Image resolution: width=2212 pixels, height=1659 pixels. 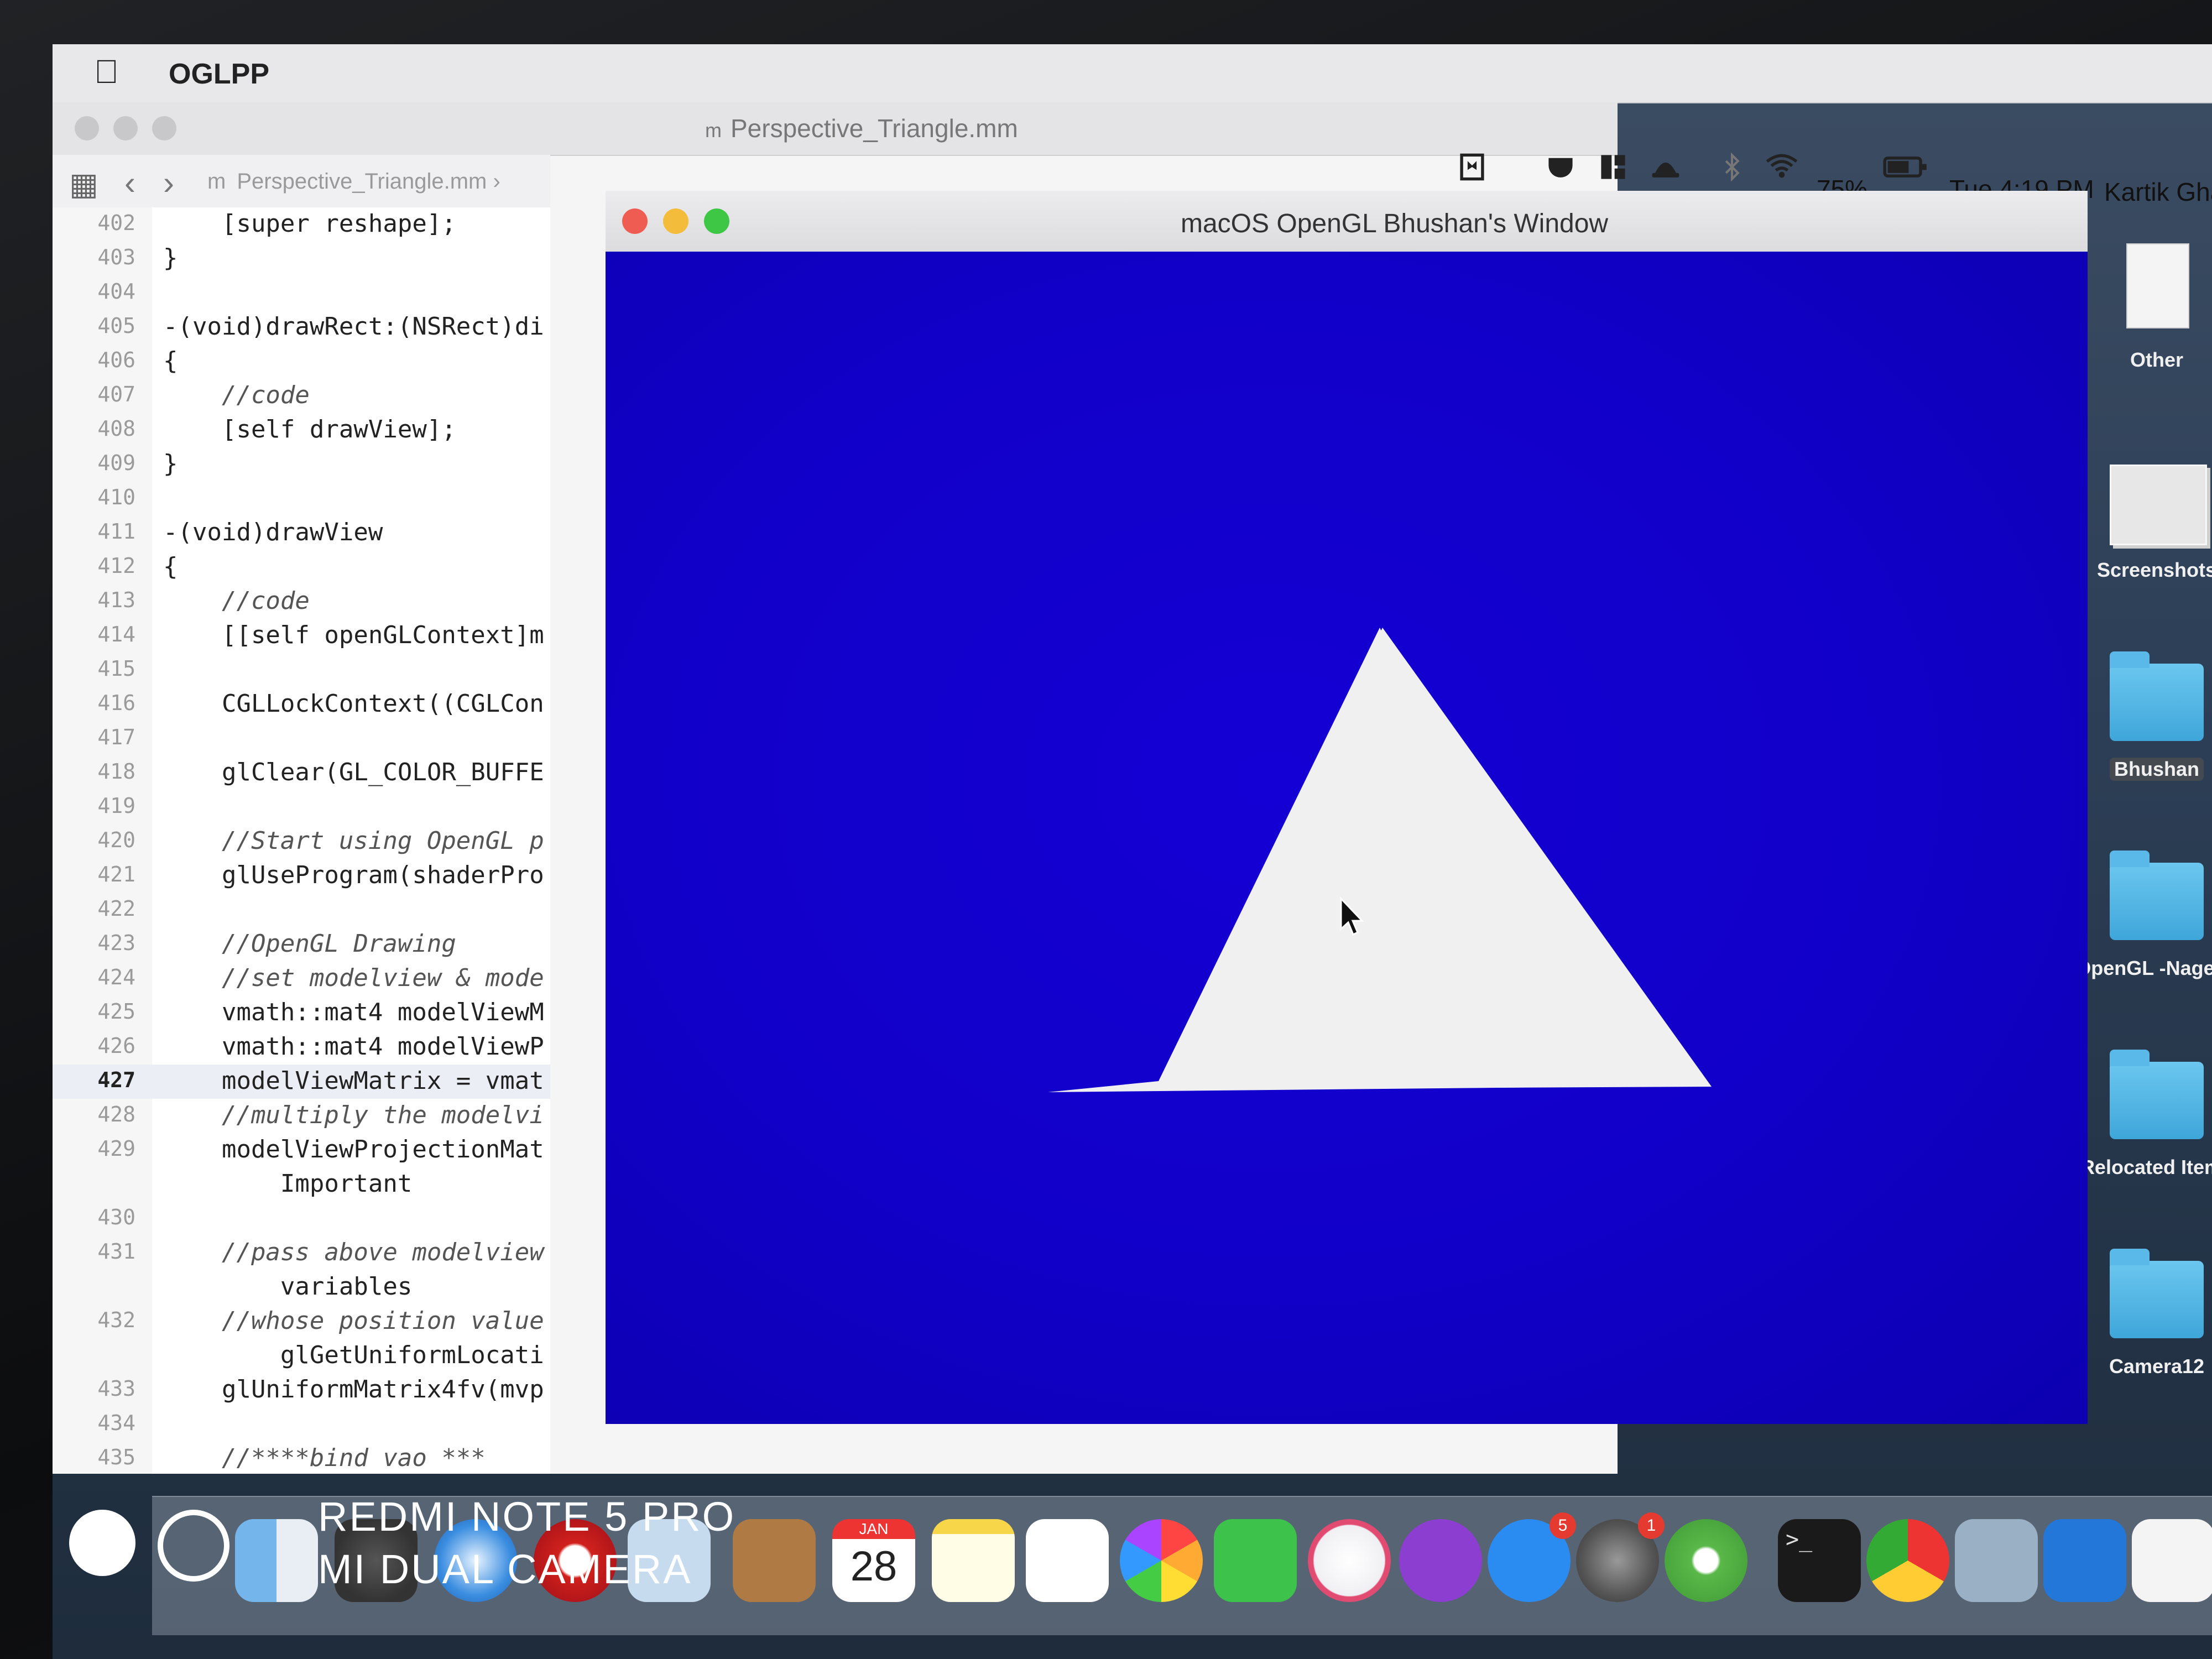 I want to click on code-line: 427 modelViewMatrix = vmat, so click(x=301, y=1082).